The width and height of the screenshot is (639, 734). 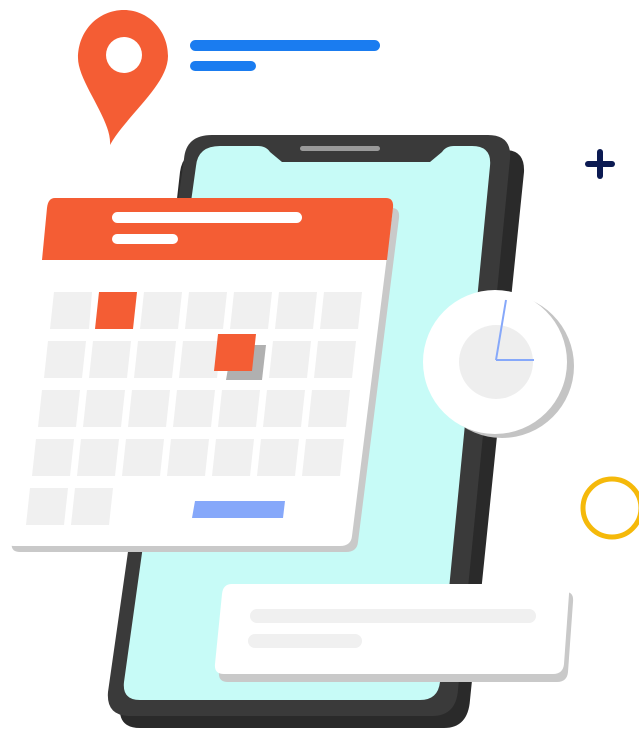 What do you see at coordinates (305, 641) in the screenshot?
I see `notification-line-short` at bounding box center [305, 641].